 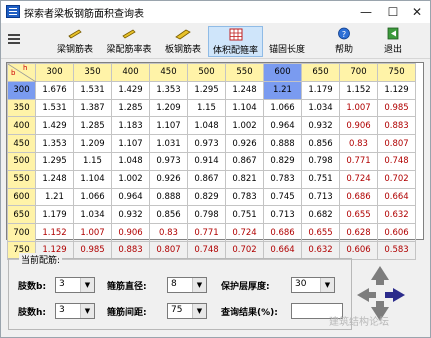 I want to click on table-cell: 0.632, so click(x=320, y=250).